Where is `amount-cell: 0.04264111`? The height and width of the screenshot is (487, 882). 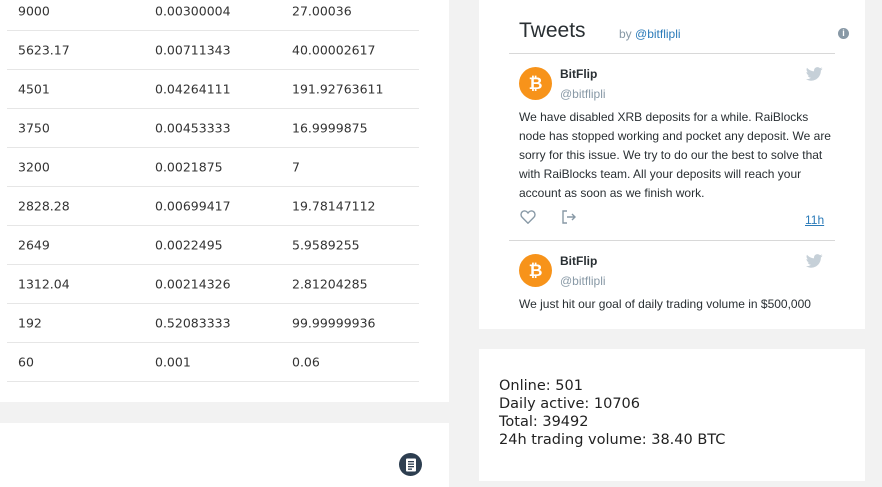 amount-cell: 0.04264111 is located at coordinates (193, 89).